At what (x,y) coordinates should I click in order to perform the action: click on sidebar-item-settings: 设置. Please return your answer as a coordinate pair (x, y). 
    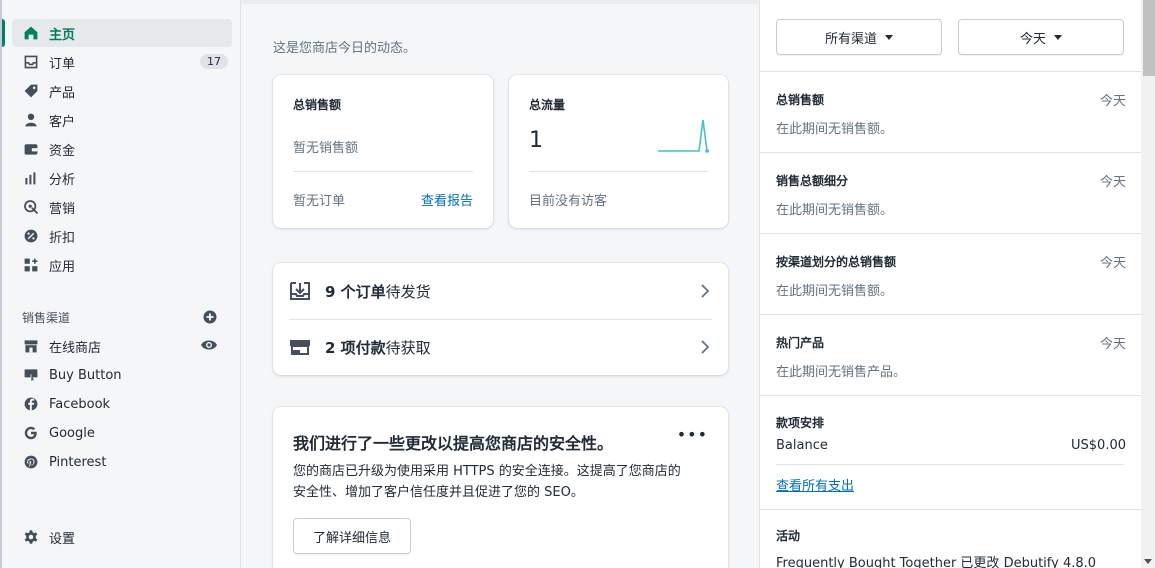
    Looking at the image, I should click on (122, 537).